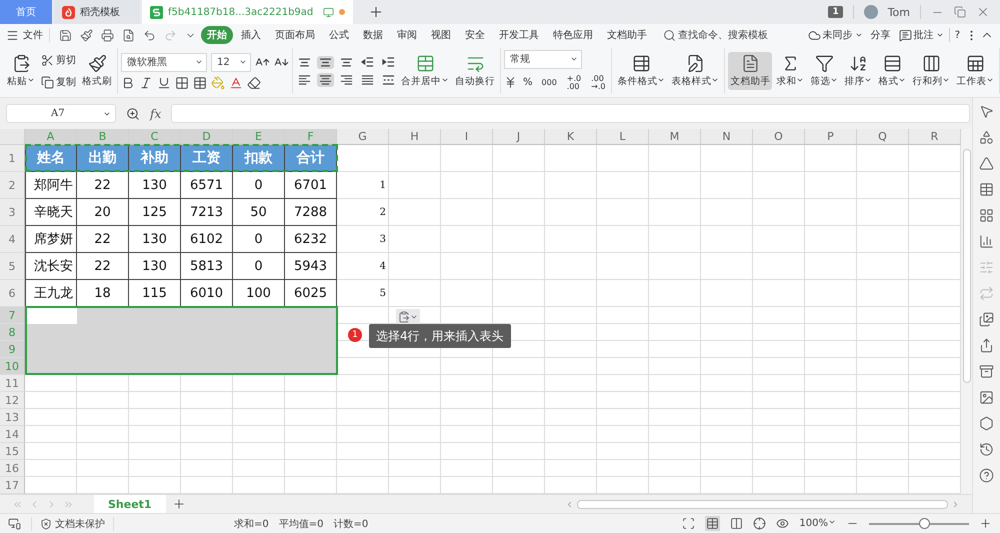 The height and width of the screenshot is (533, 1000). What do you see at coordinates (759, 523) in the screenshot?
I see `reading-mode-icon` at bounding box center [759, 523].